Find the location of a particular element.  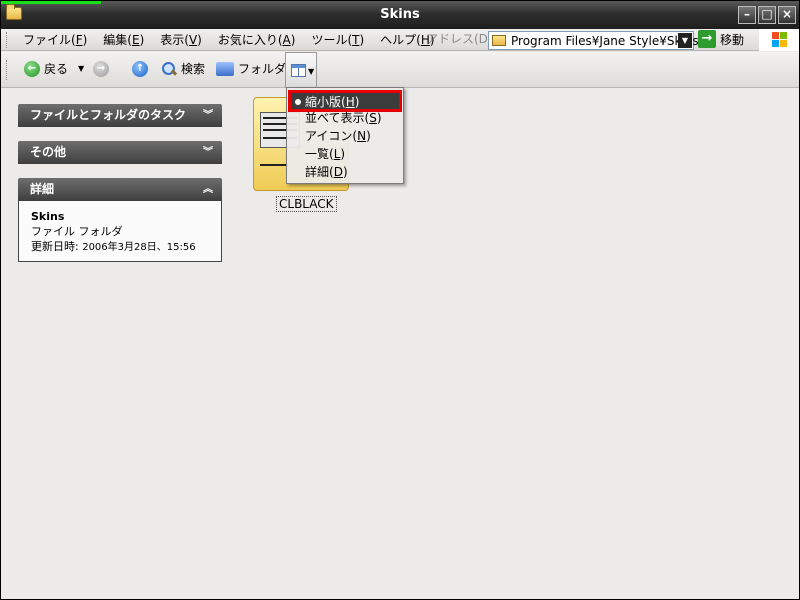

search-button: 検索 is located at coordinates (183, 69).